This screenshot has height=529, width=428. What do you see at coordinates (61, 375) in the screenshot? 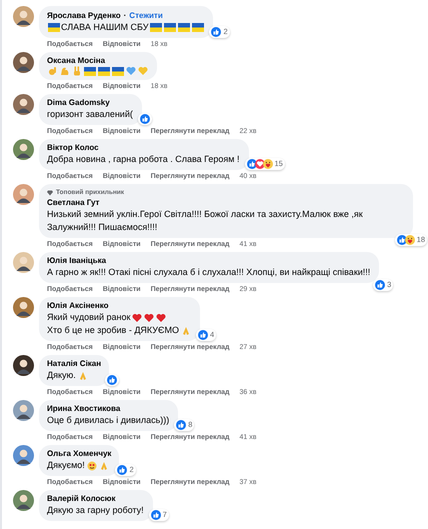
I see `comment-text: Дякую.` at bounding box center [61, 375].